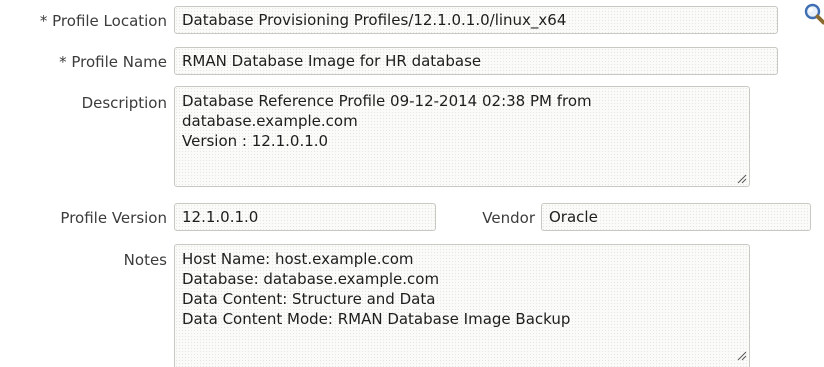  Describe the element at coordinates (305, 217) in the screenshot. I see `profile-version-input: 12.1.0.1.0` at that location.